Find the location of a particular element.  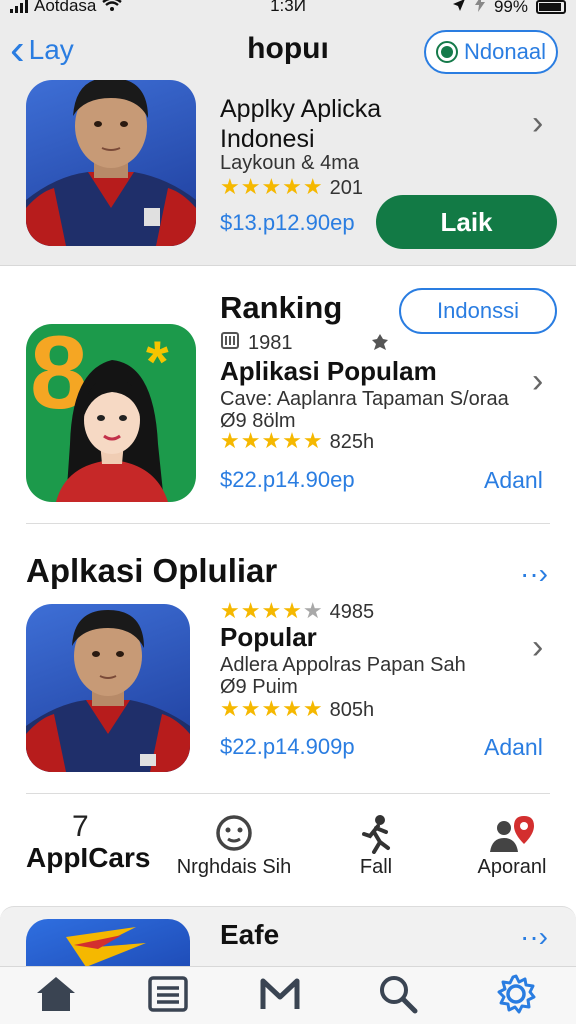

ranking-app-description: Cave: Aaplanra Tapaman S/oraa is located at coordinates (364, 399).